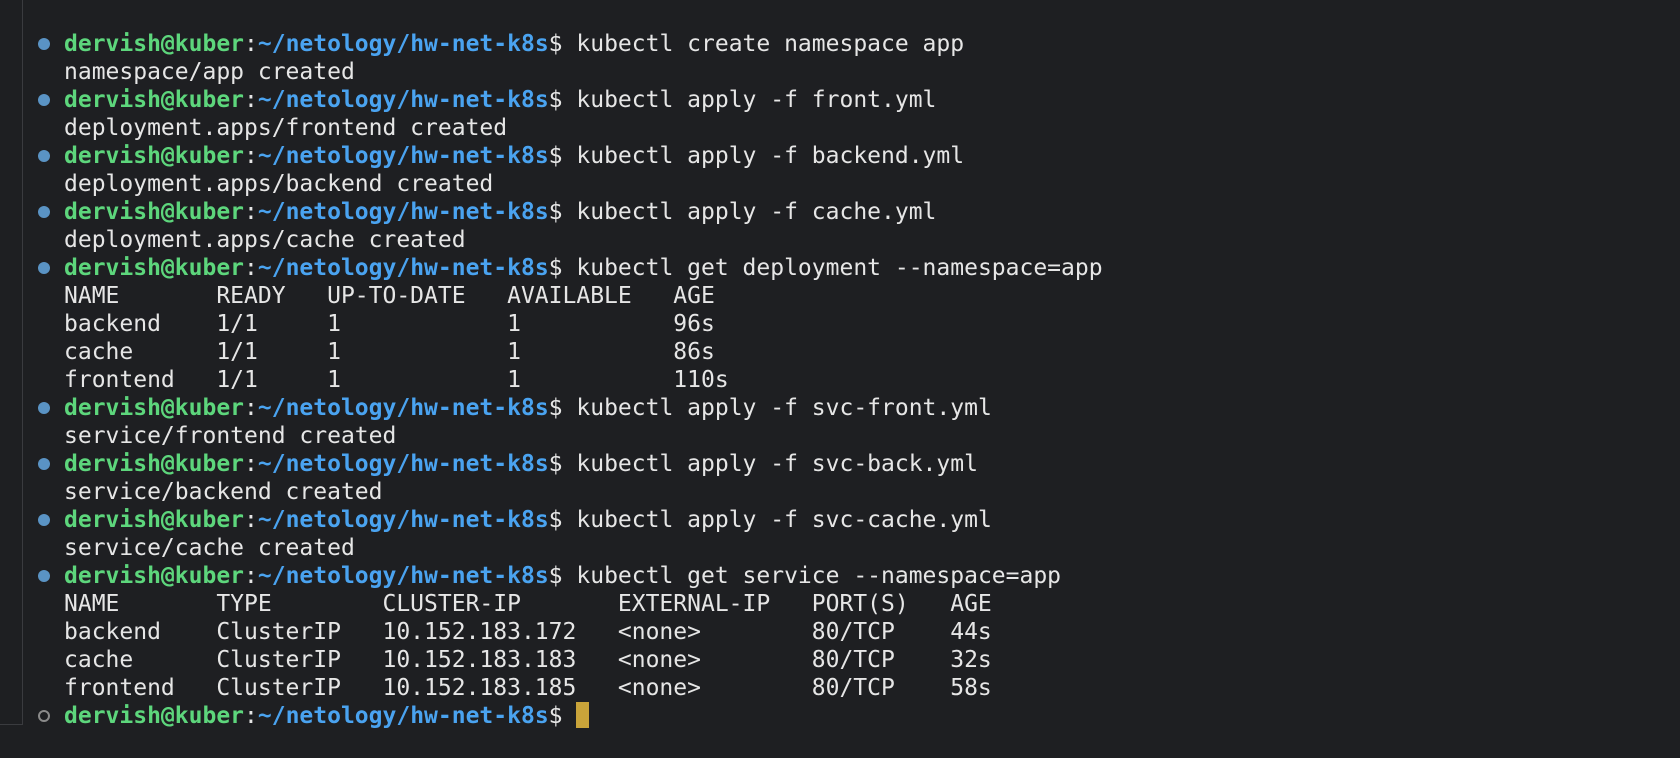  Describe the element at coordinates (839, 268) in the screenshot. I see `command-text: kubectl get deployment --namespace=app` at that location.